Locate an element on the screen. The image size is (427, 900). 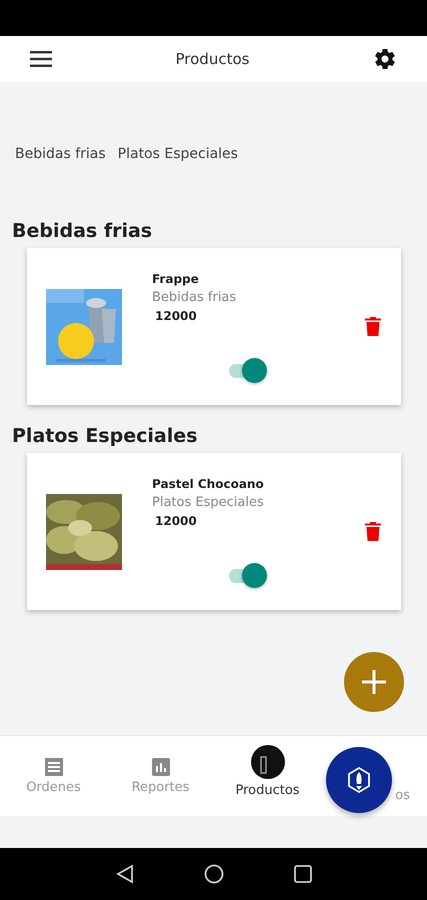
nav-tab: Productos is located at coordinates (267, 776).